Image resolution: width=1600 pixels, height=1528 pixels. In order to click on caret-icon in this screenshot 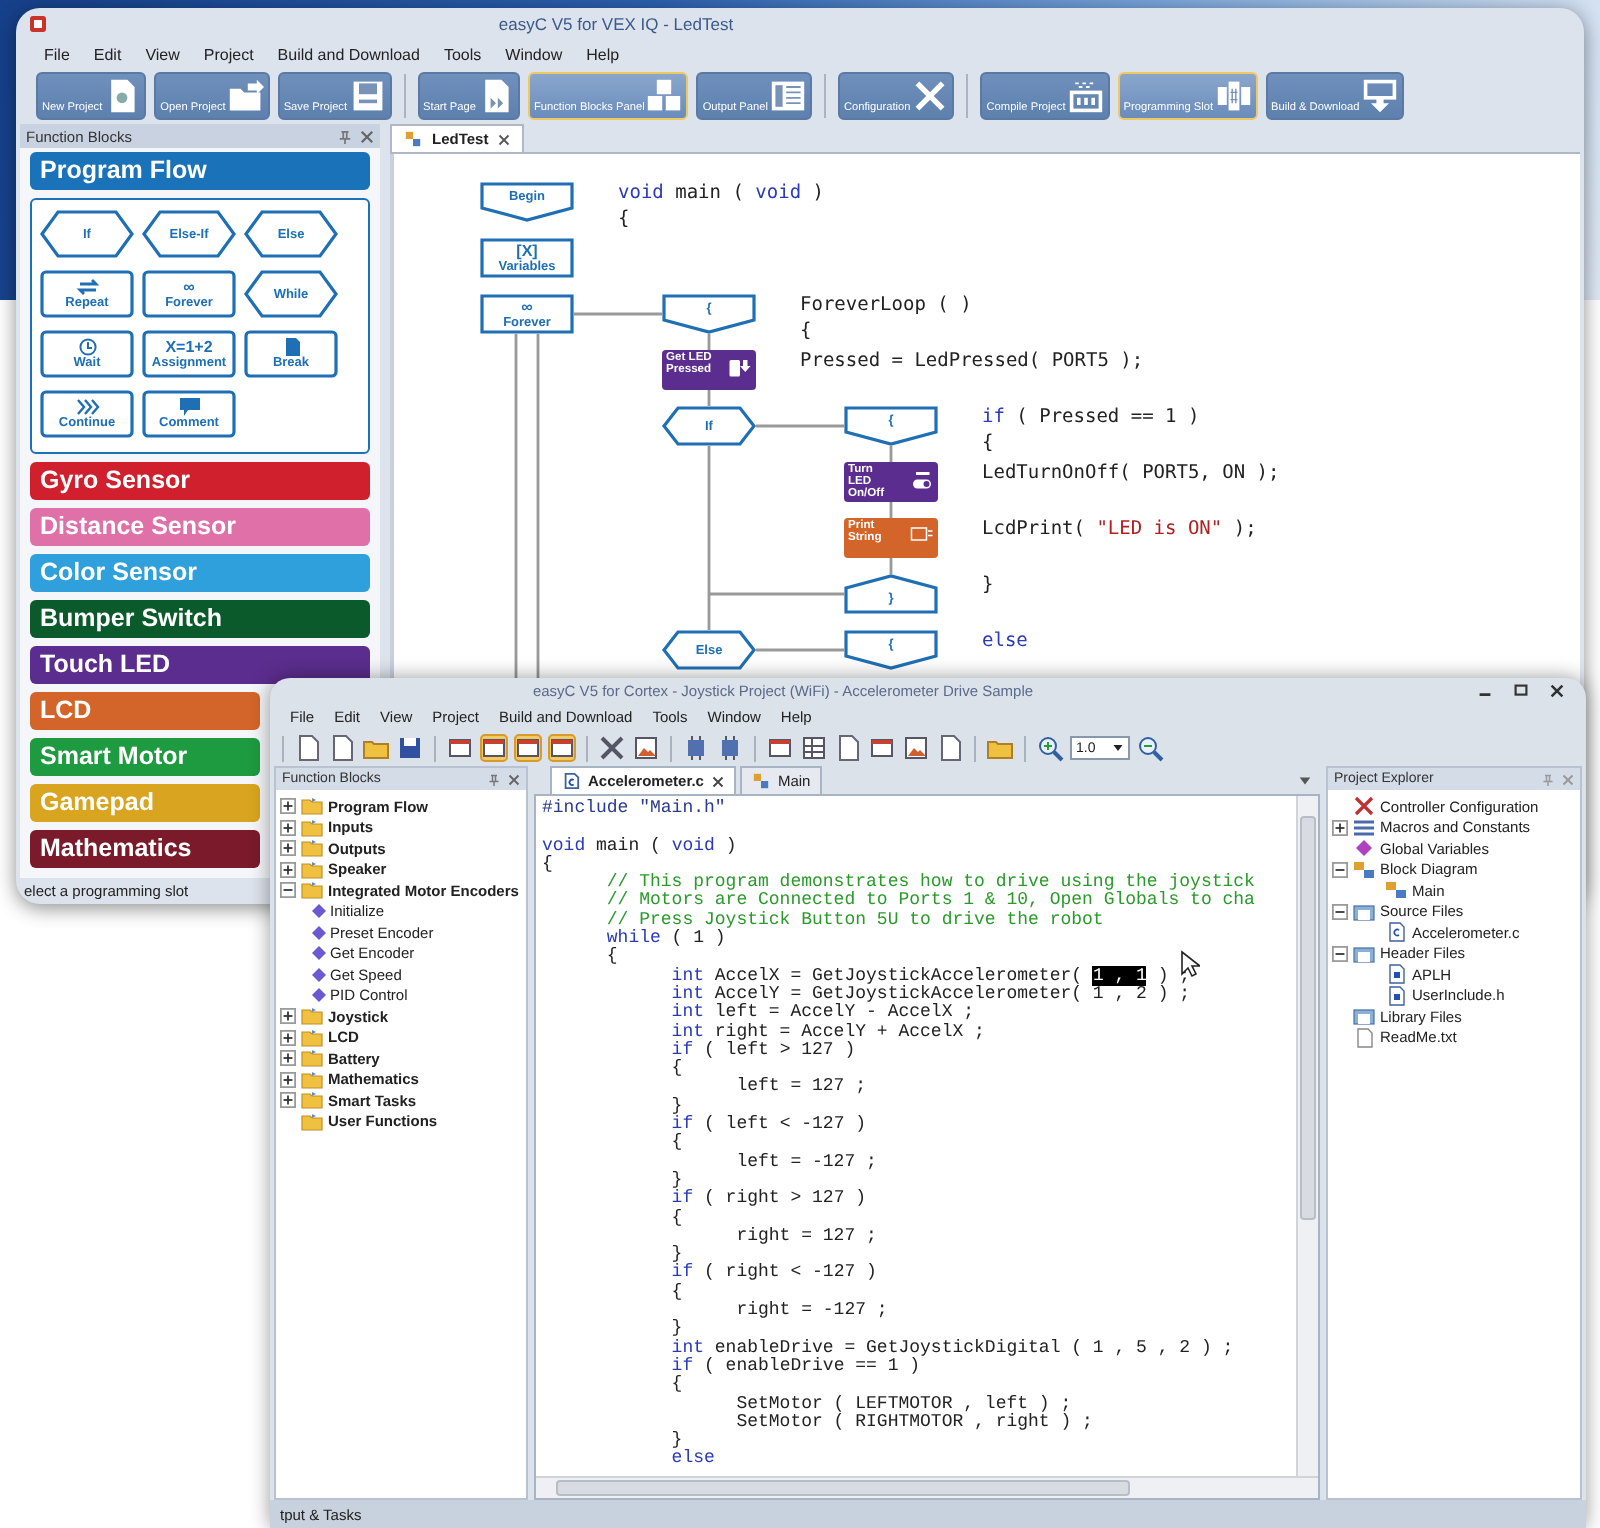, I will do `click(1118, 748)`.